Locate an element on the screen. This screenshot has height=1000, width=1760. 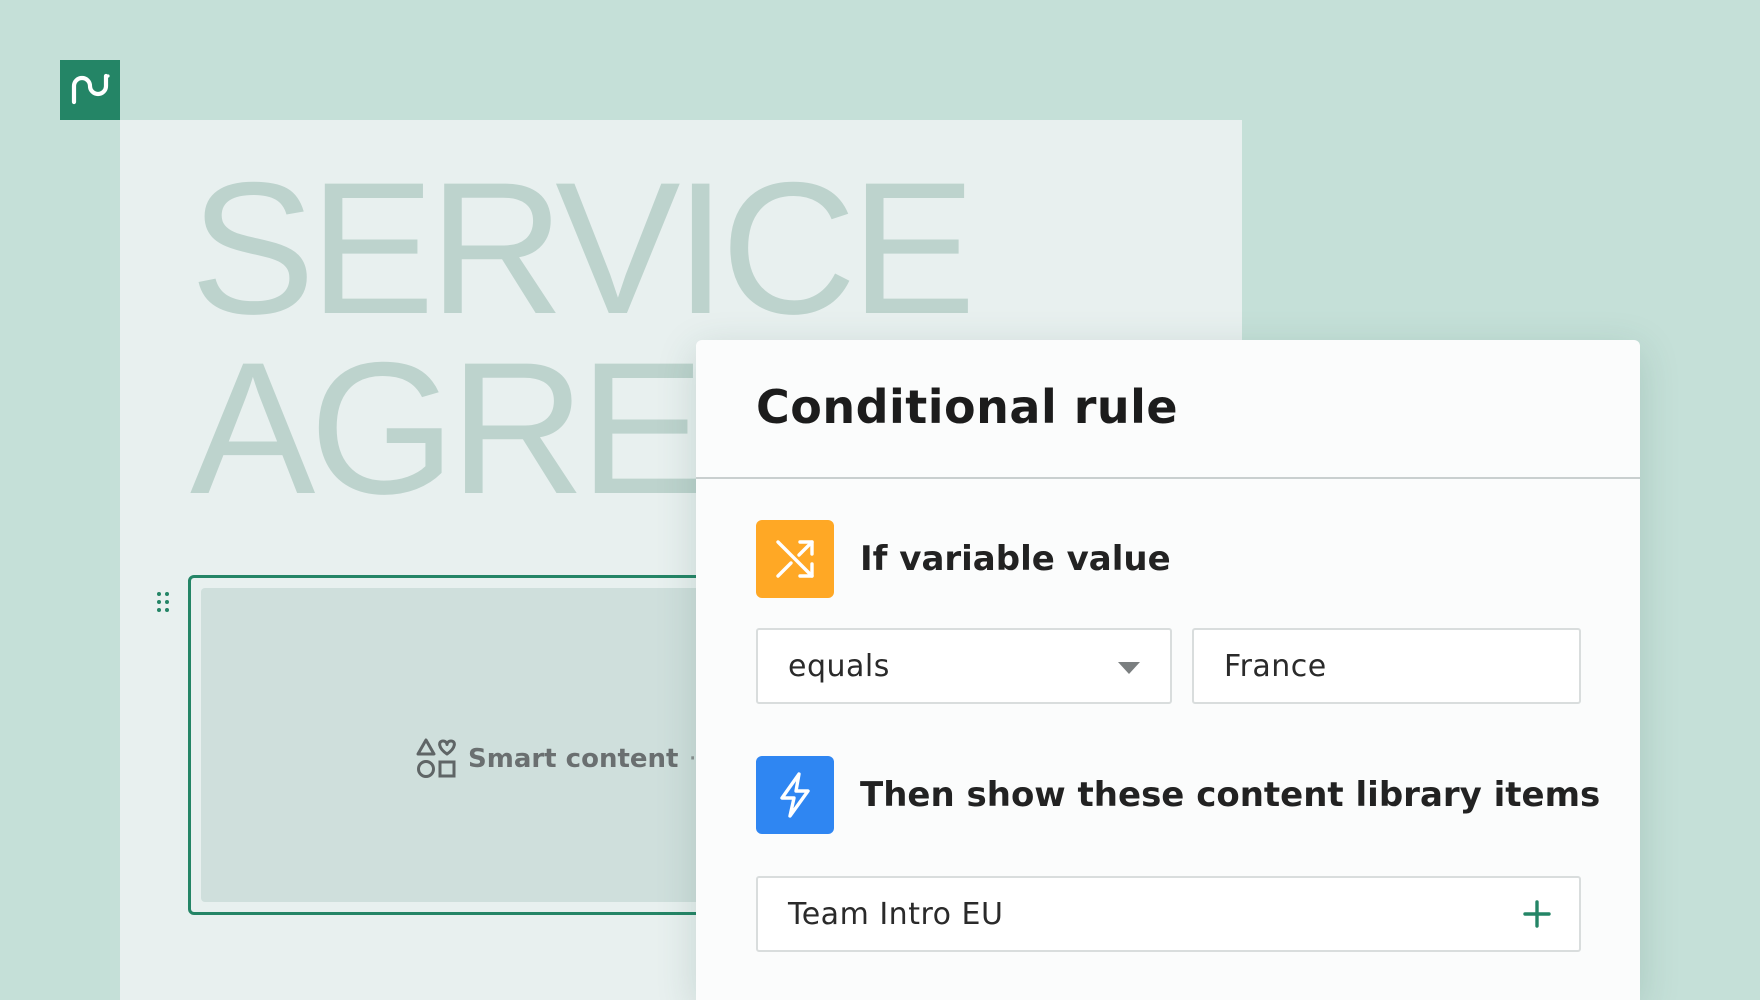
action-section-header: Then show these content library items is located at coordinates (1178, 795).